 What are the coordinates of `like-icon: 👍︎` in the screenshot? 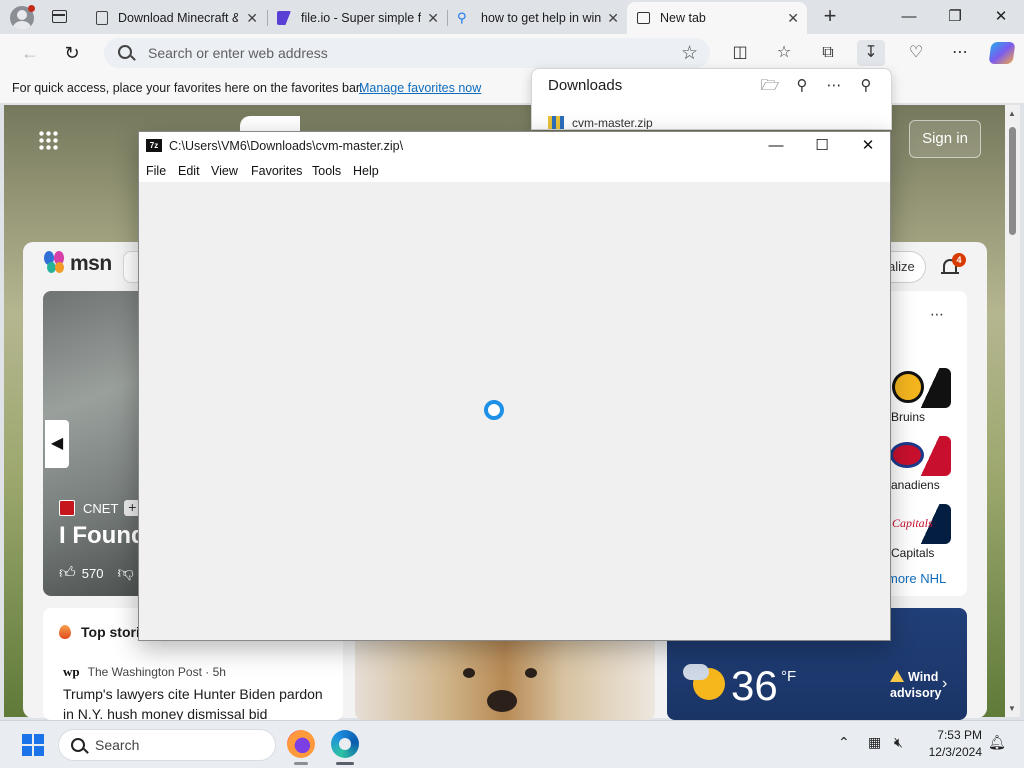 It's located at (67, 573).